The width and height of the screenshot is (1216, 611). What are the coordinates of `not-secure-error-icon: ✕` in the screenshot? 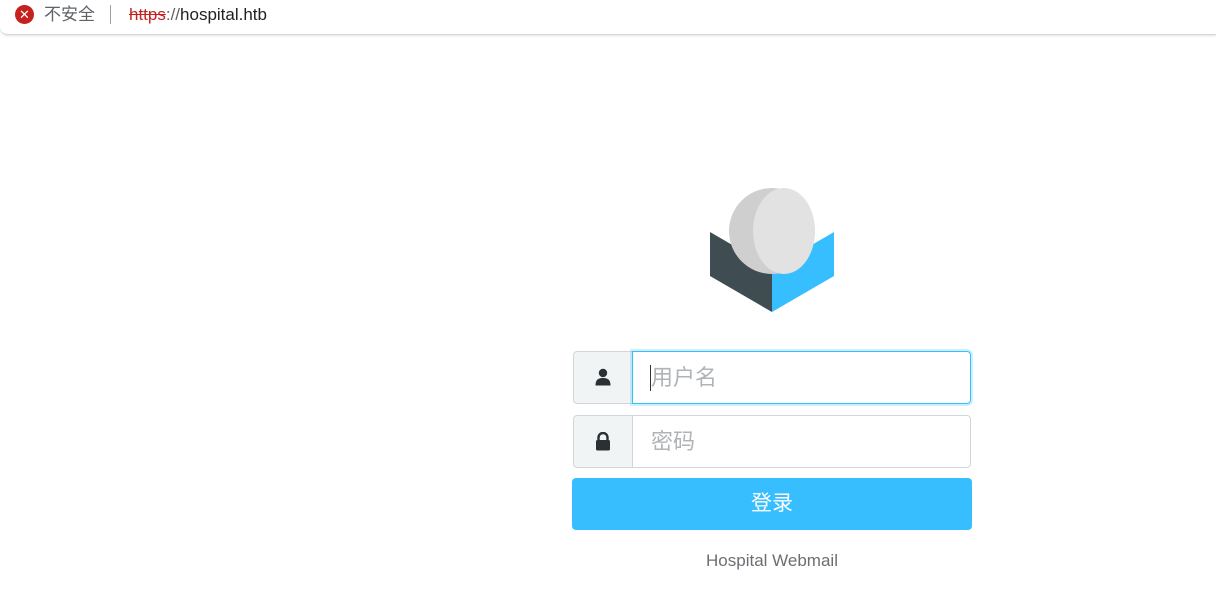 It's located at (24, 14).